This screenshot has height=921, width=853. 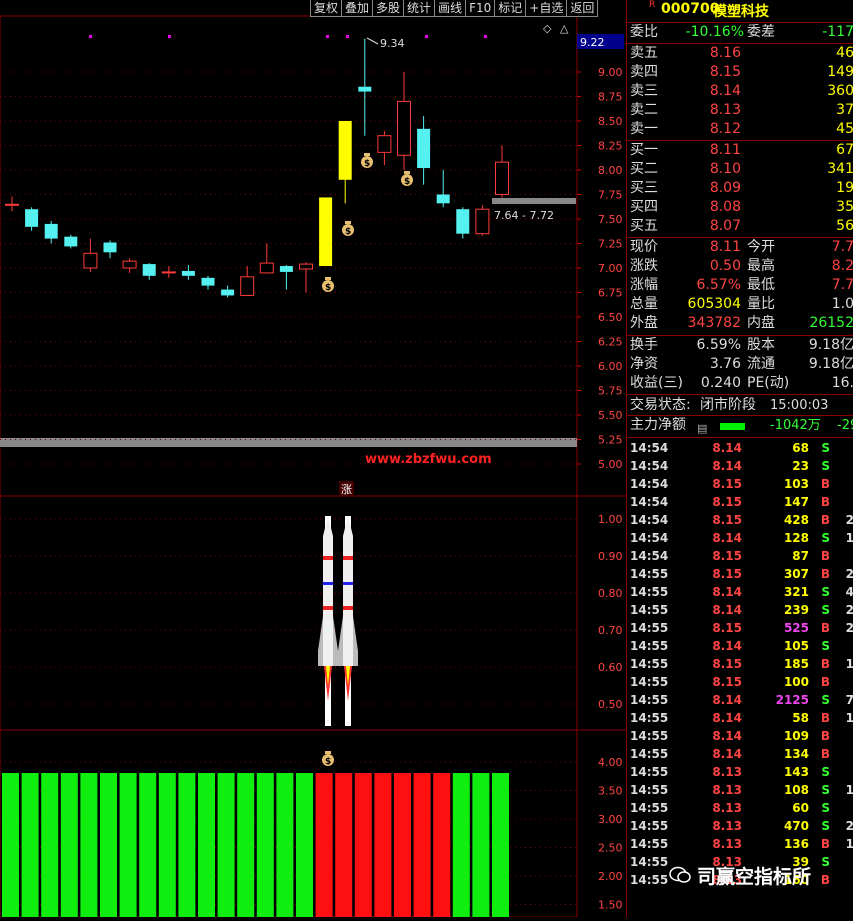 What do you see at coordinates (702, 428) in the screenshot?
I see `list-icon: ▤` at bounding box center [702, 428].